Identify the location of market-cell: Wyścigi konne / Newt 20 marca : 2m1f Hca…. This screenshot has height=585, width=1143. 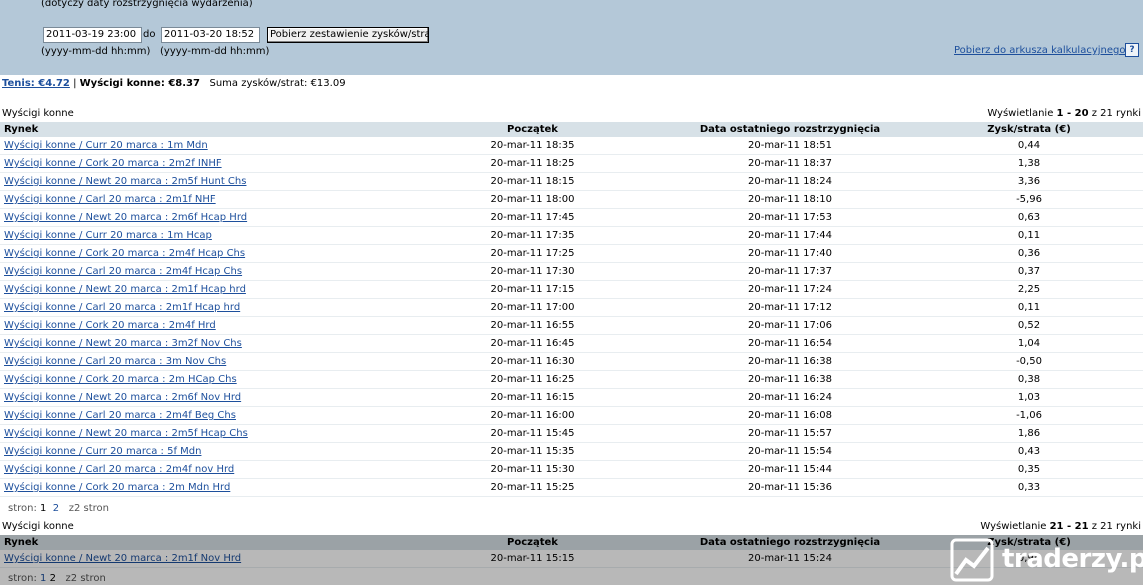
(200, 289).